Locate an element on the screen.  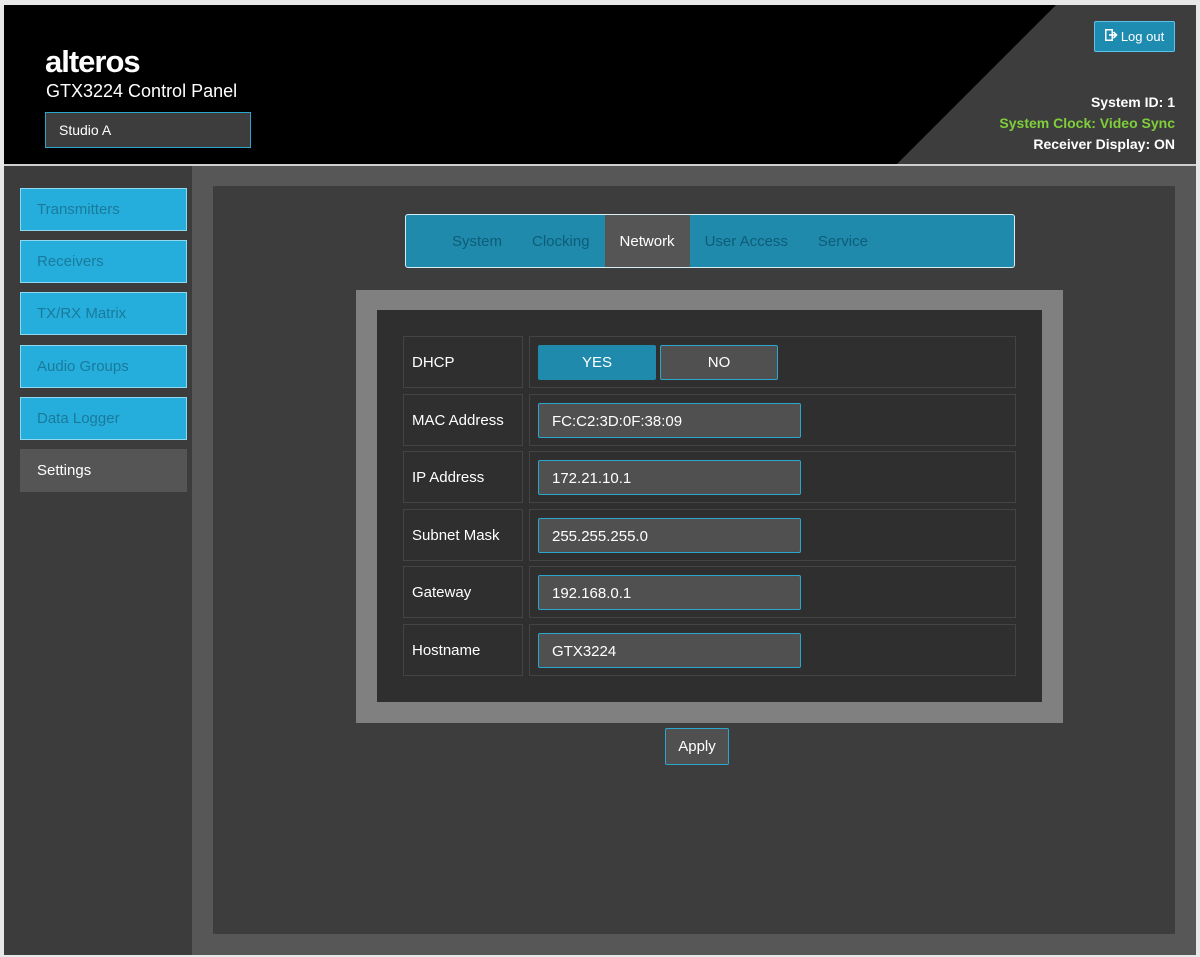
ip-address-field: 172.21.10.1 is located at coordinates (772, 477).